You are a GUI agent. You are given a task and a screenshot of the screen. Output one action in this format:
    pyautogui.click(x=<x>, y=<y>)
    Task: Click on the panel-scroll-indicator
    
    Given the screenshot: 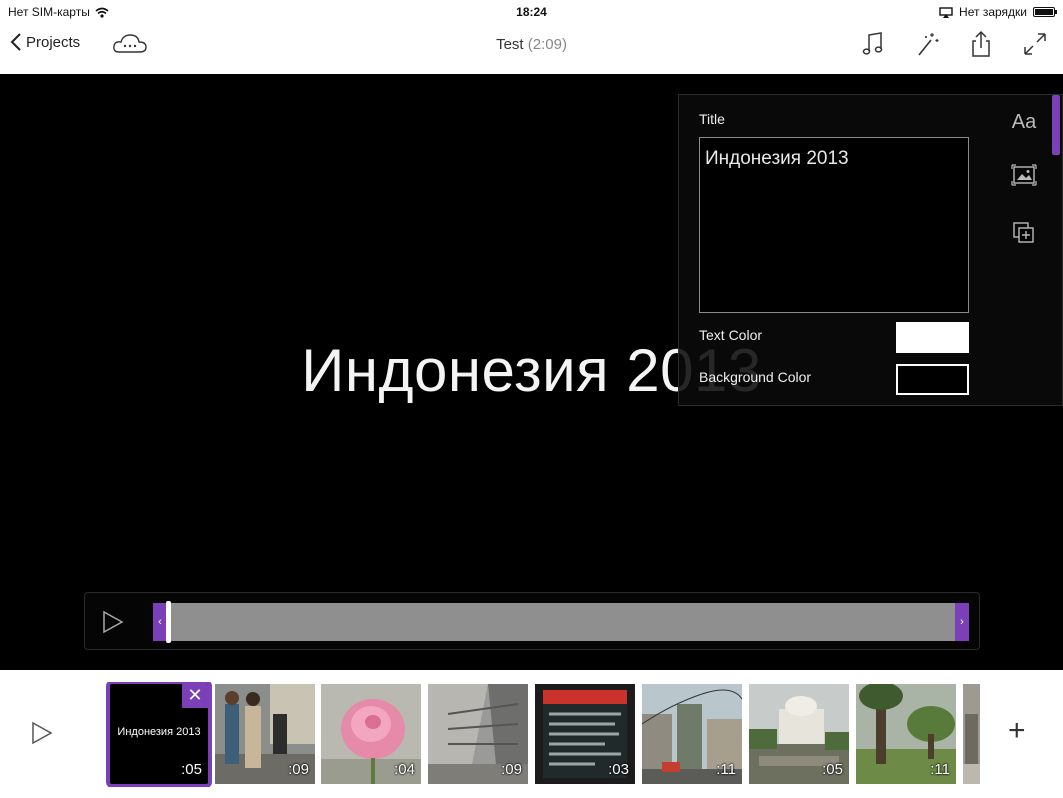 What is the action you would take?
    pyautogui.click(x=1056, y=125)
    